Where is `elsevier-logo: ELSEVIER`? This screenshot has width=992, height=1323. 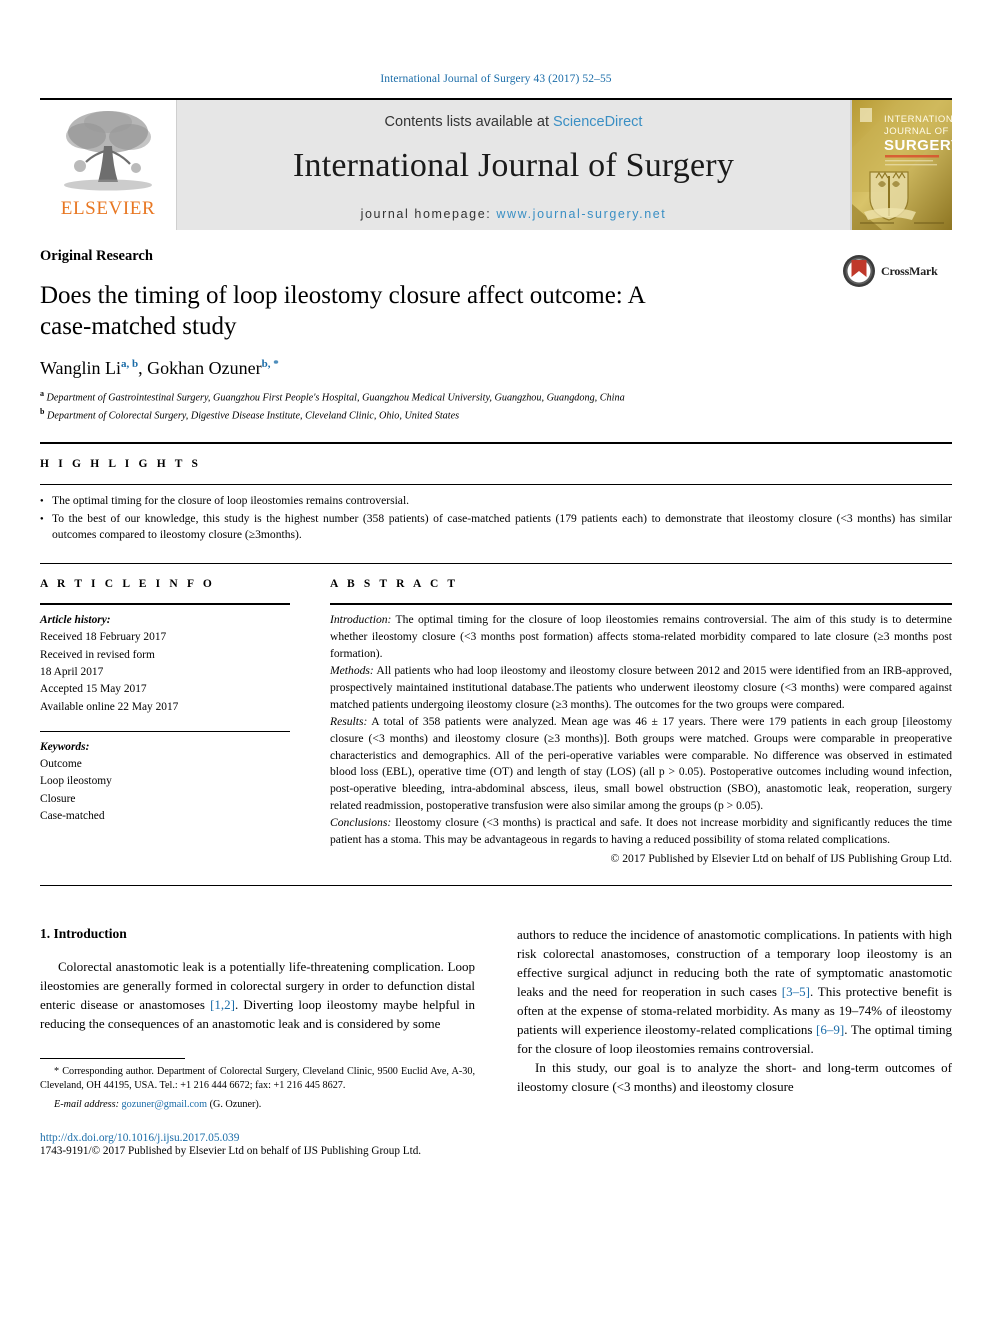 elsevier-logo: ELSEVIER is located at coordinates (108, 165).